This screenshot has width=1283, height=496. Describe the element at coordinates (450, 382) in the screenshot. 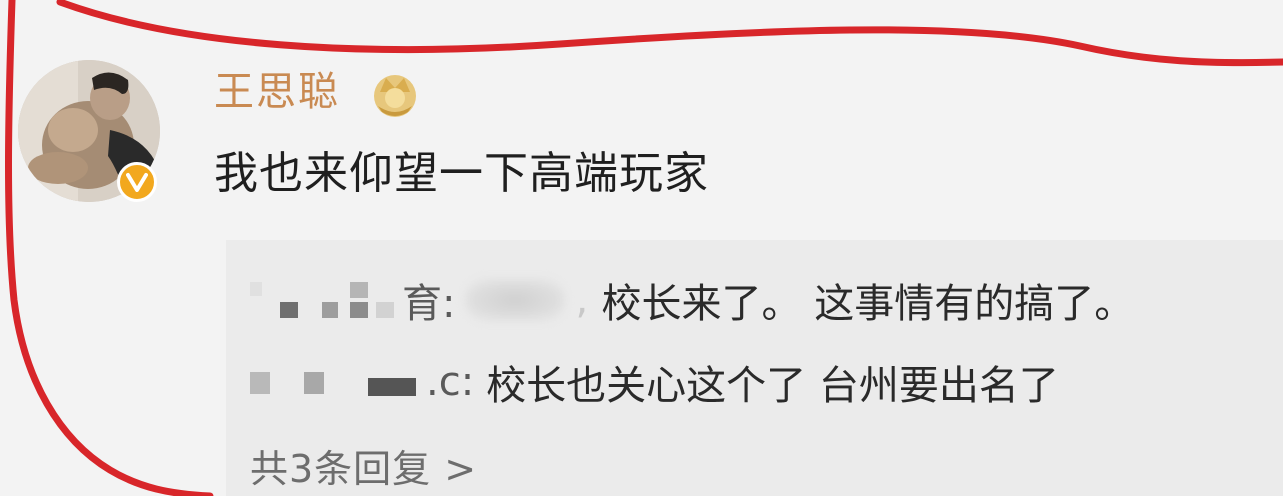

I see `reply-author: .c:` at that location.